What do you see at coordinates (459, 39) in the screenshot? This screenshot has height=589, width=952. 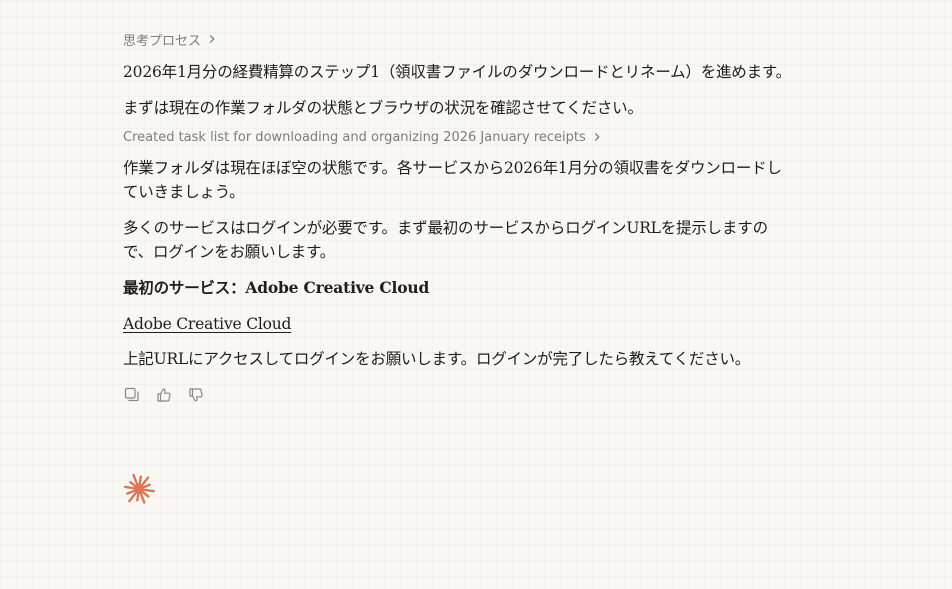 I see `thinking-process-toggle: 思考プロセス` at bounding box center [459, 39].